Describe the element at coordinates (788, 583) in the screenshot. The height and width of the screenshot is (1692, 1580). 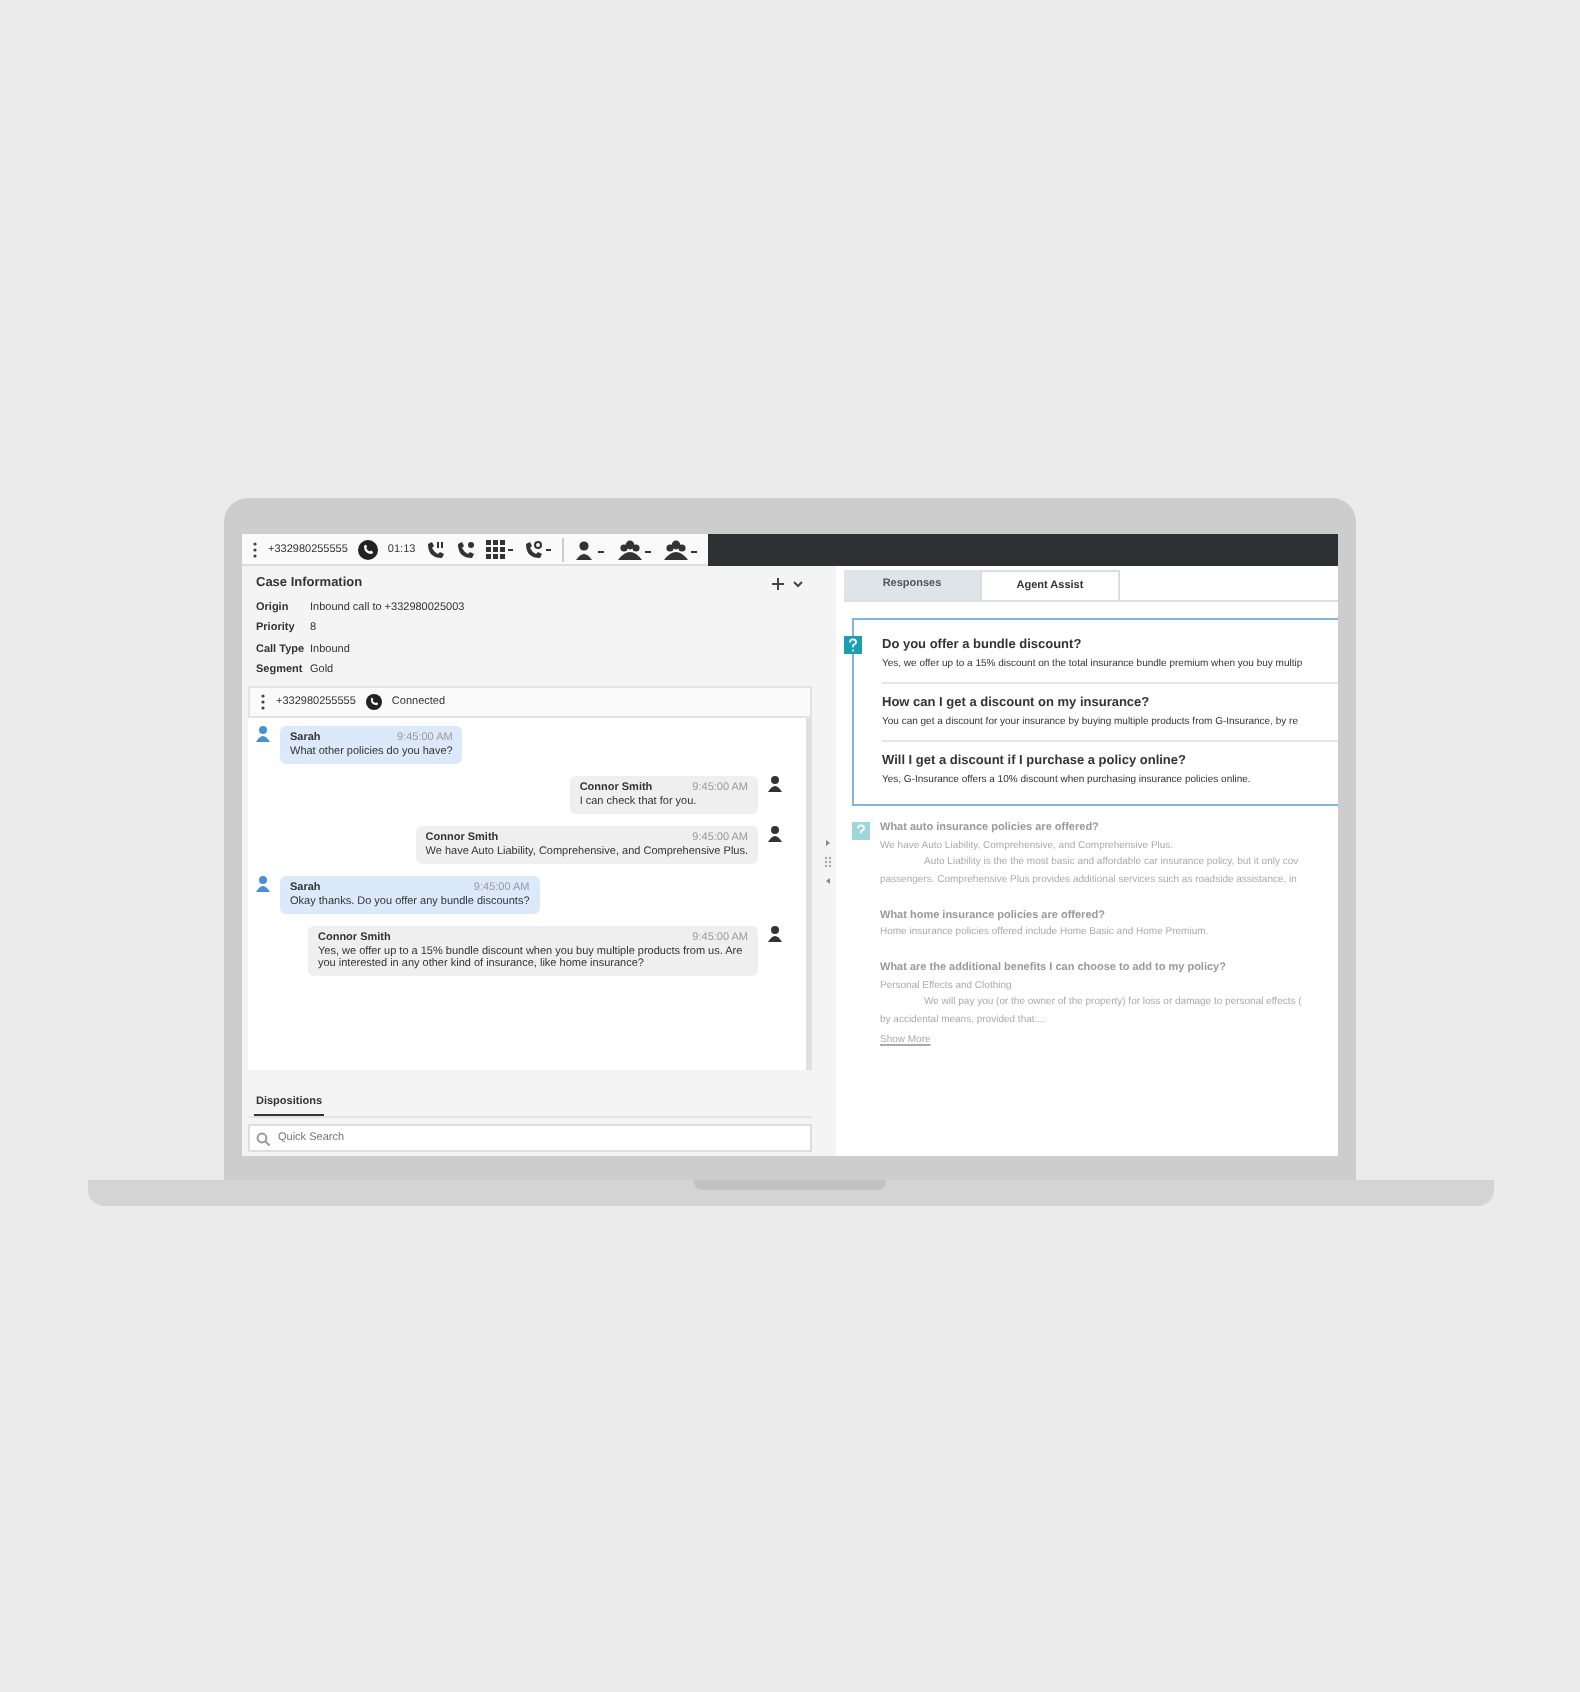
I see `add-collapse-icon` at that location.